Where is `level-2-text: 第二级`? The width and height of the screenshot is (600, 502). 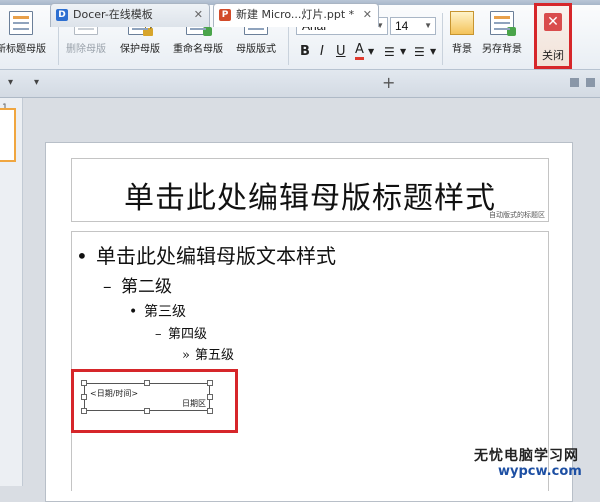 level-2-text: 第二级 is located at coordinates (146, 287).